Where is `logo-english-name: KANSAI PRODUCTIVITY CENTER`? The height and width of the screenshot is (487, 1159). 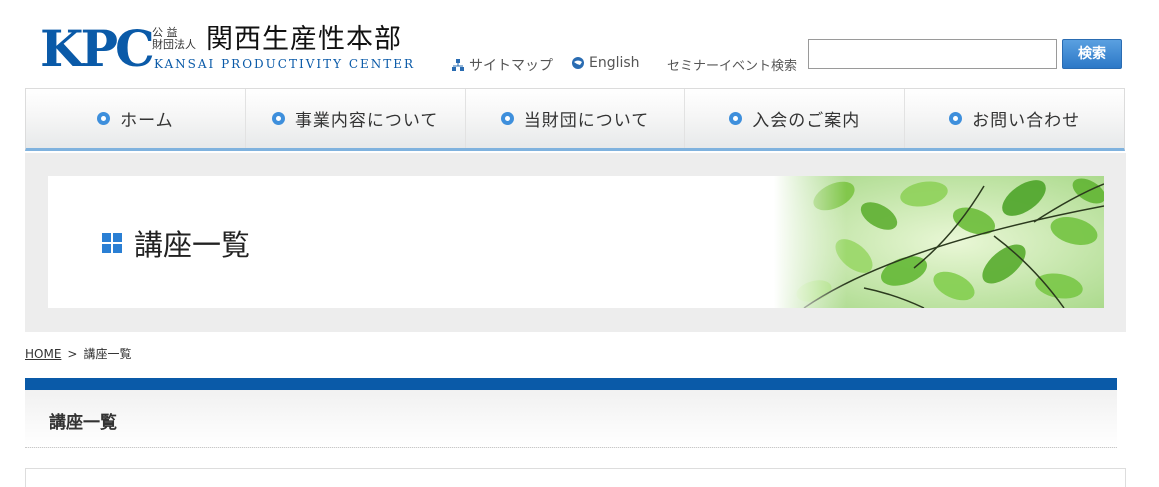
logo-english-name: KANSAI PRODUCTIVITY CENTER is located at coordinates (285, 64).